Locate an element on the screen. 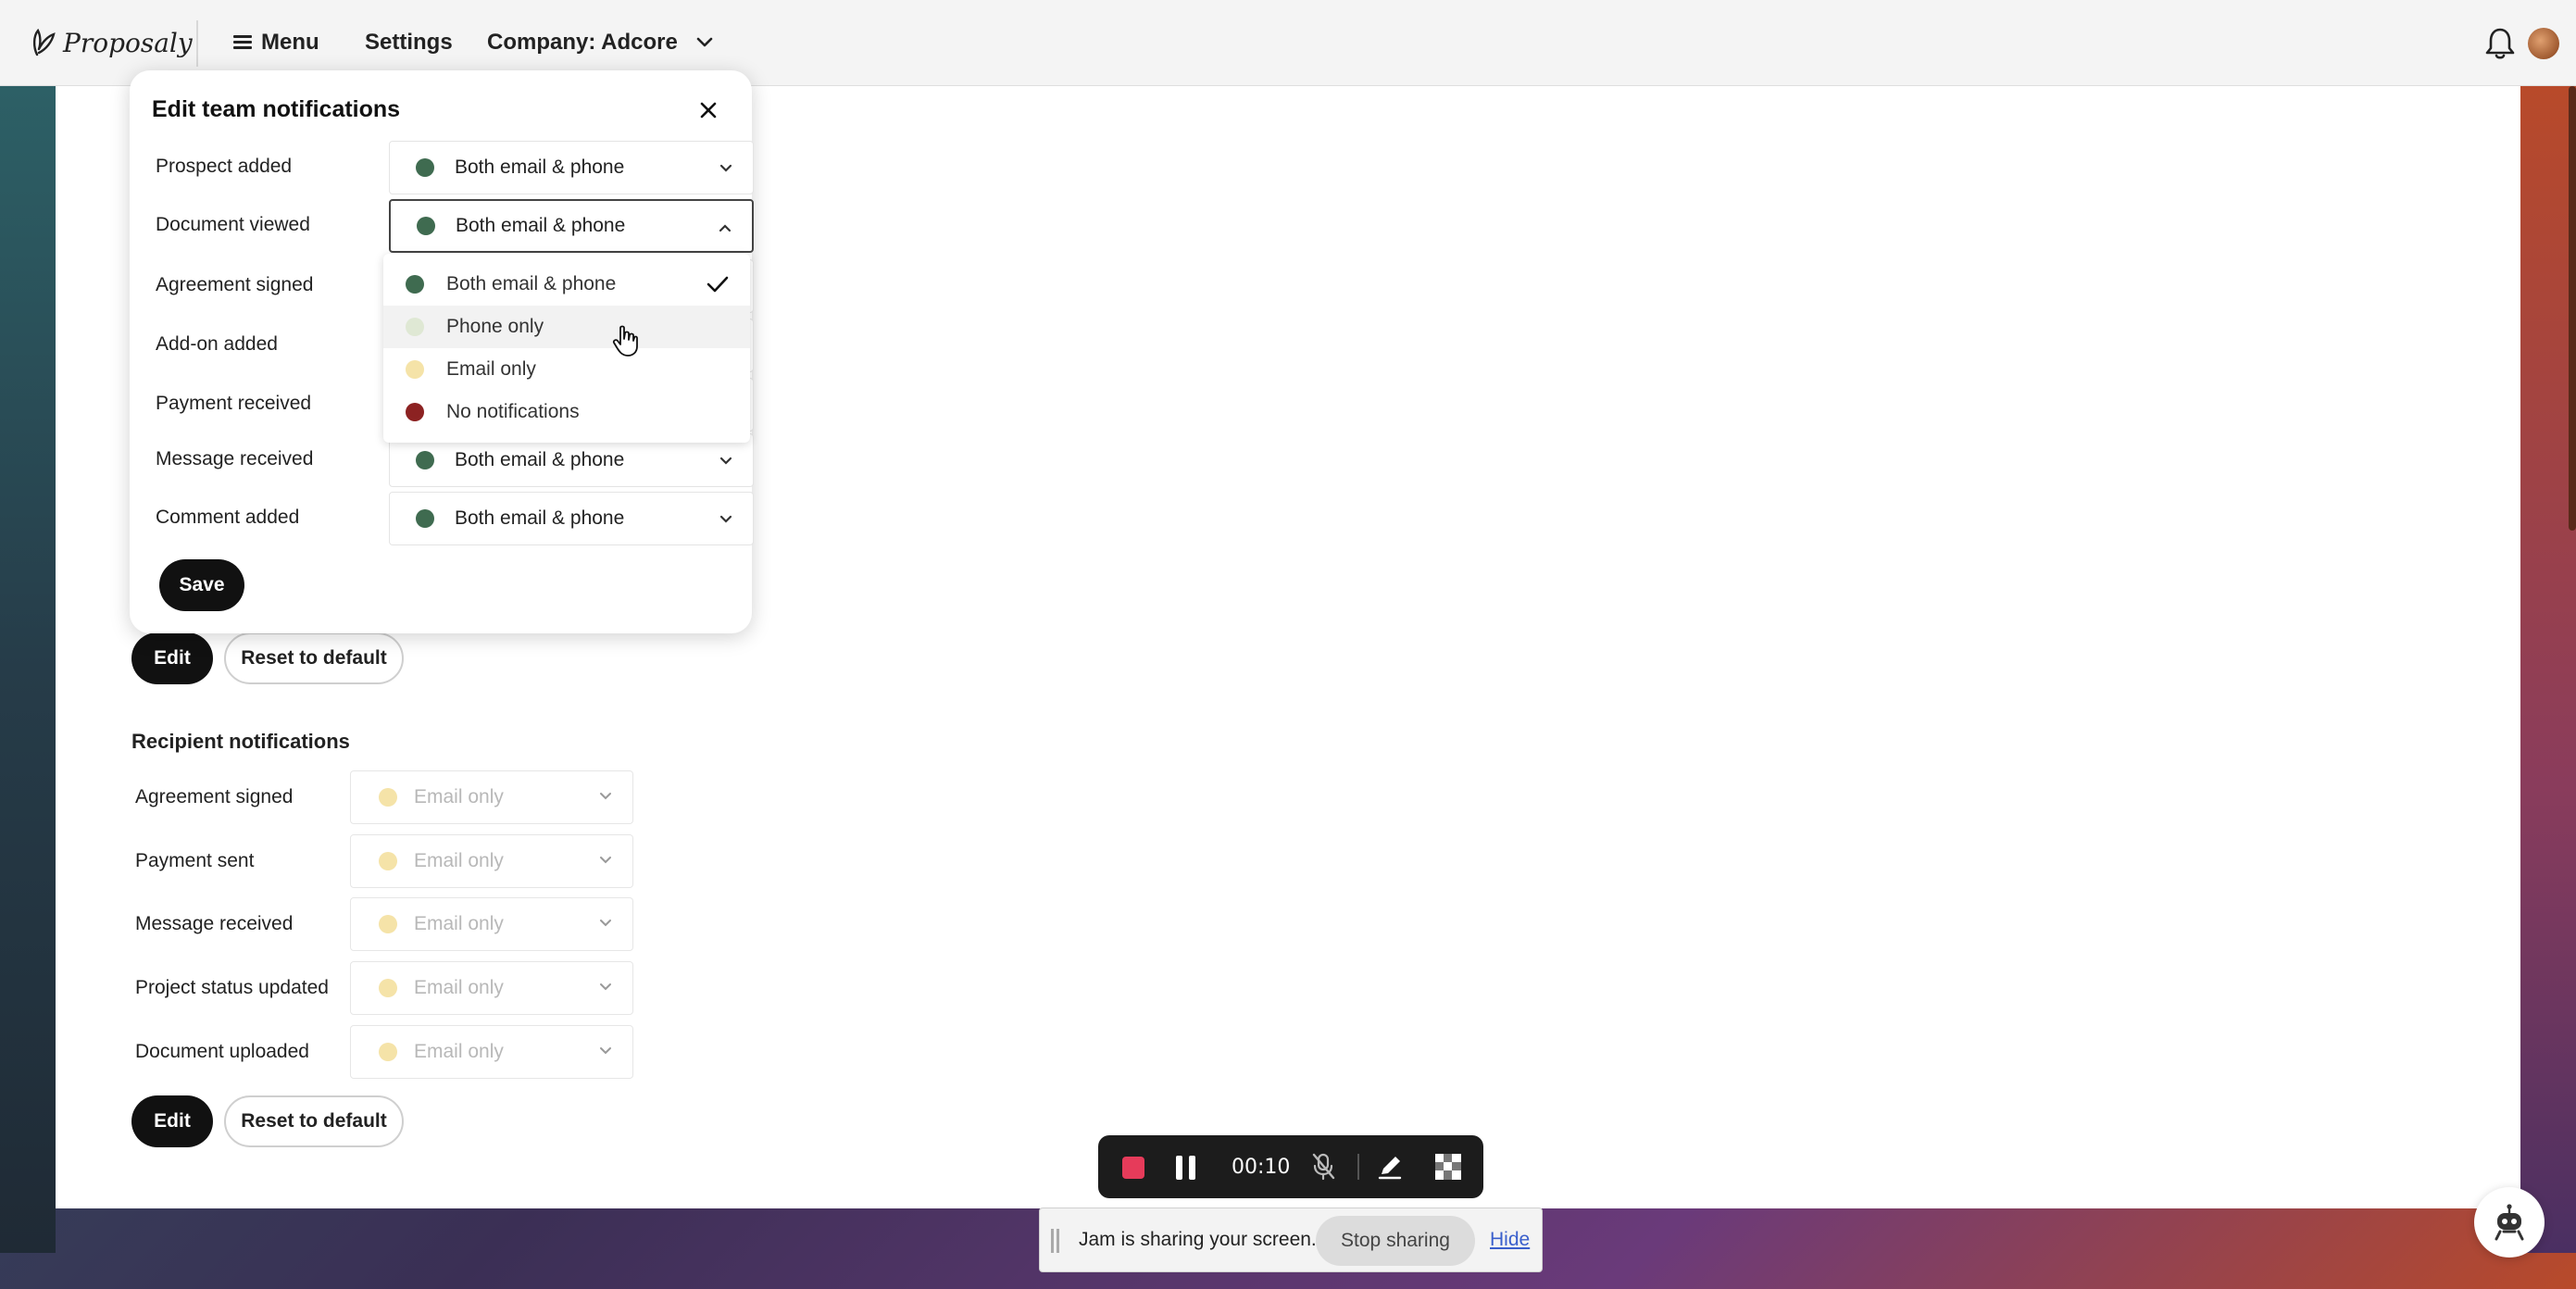 The height and width of the screenshot is (1289, 2576). scrollbar is located at coordinates (2573, 308).